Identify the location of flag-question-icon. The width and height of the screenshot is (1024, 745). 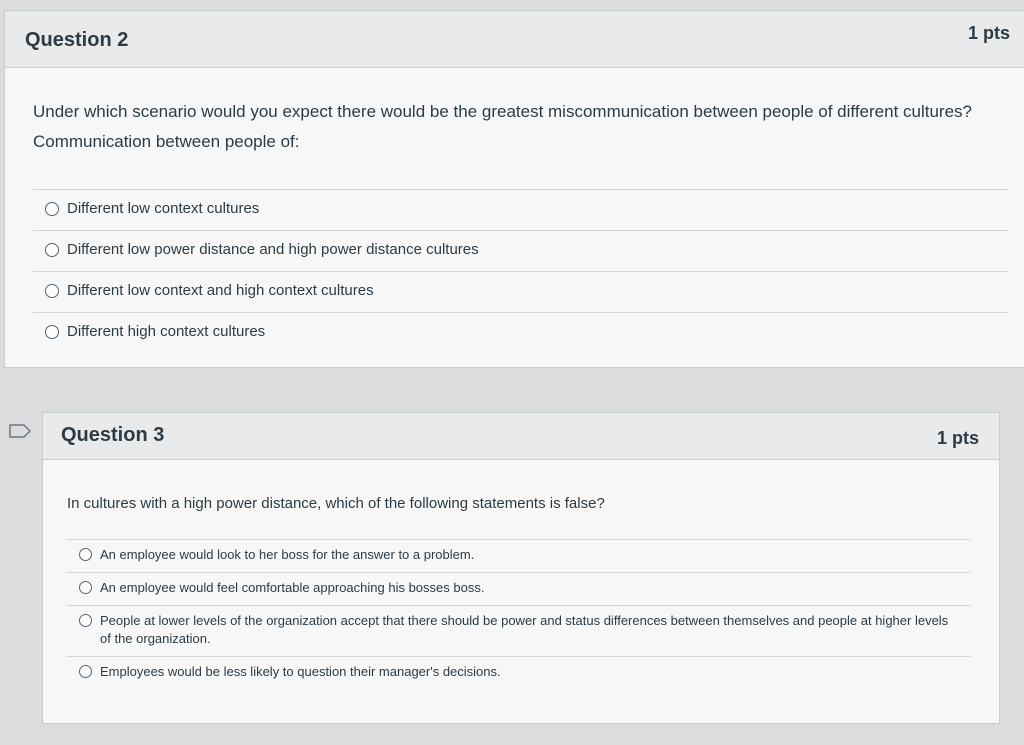
(20, 431).